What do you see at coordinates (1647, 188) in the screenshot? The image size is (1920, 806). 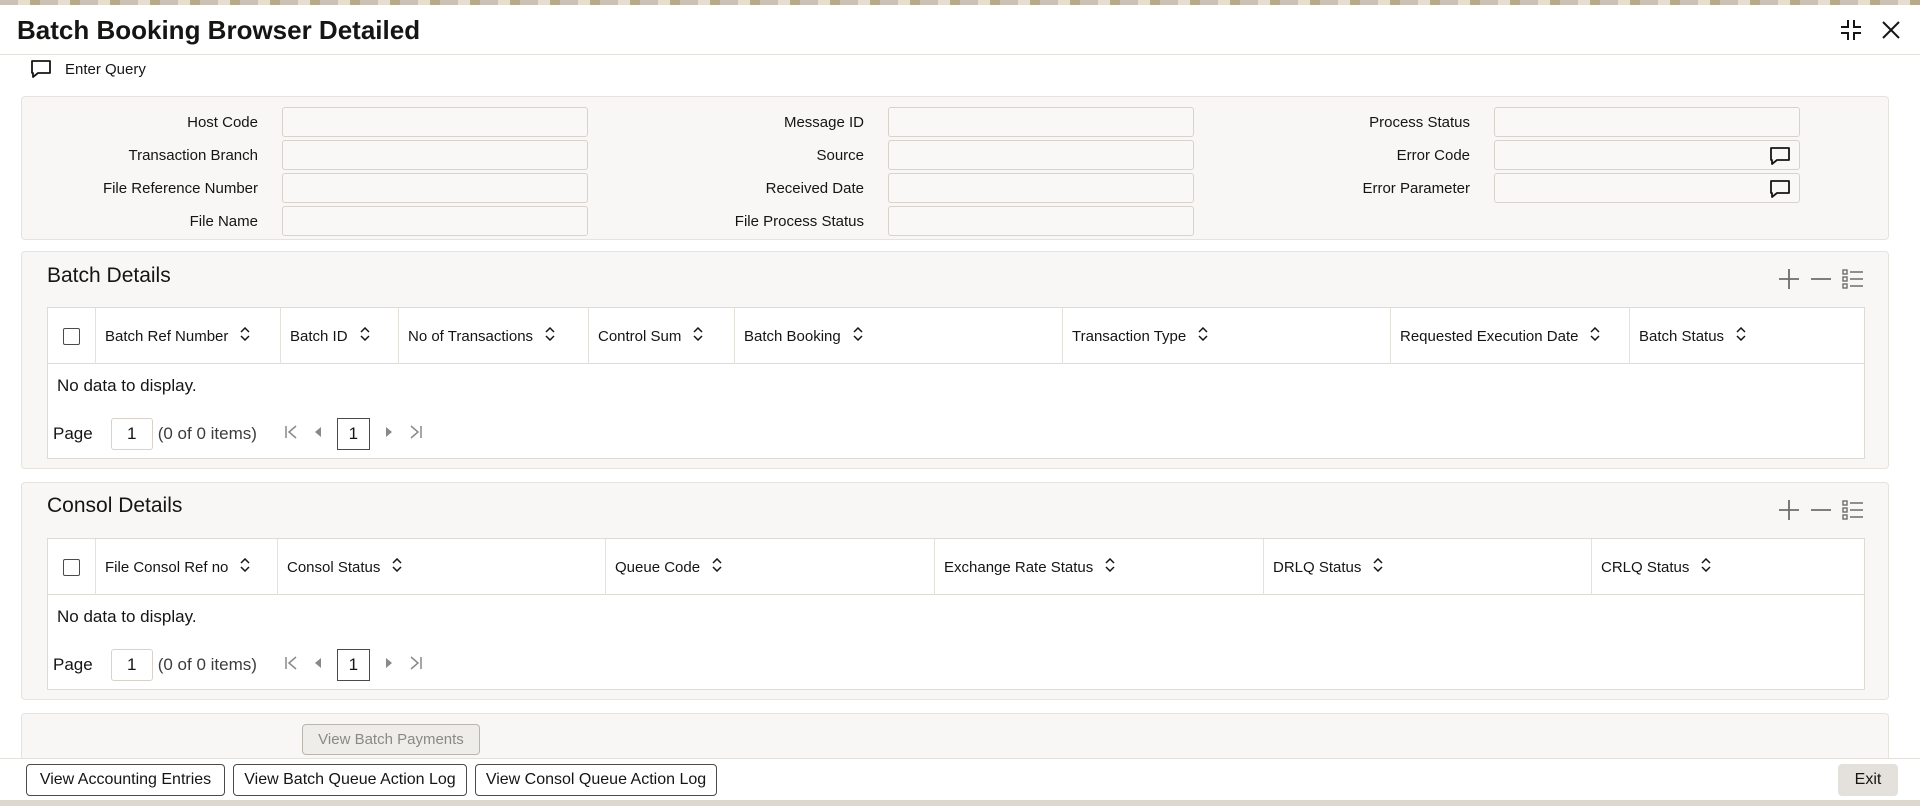 I see `error-parameter-input` at bounding box center [1647, 188].